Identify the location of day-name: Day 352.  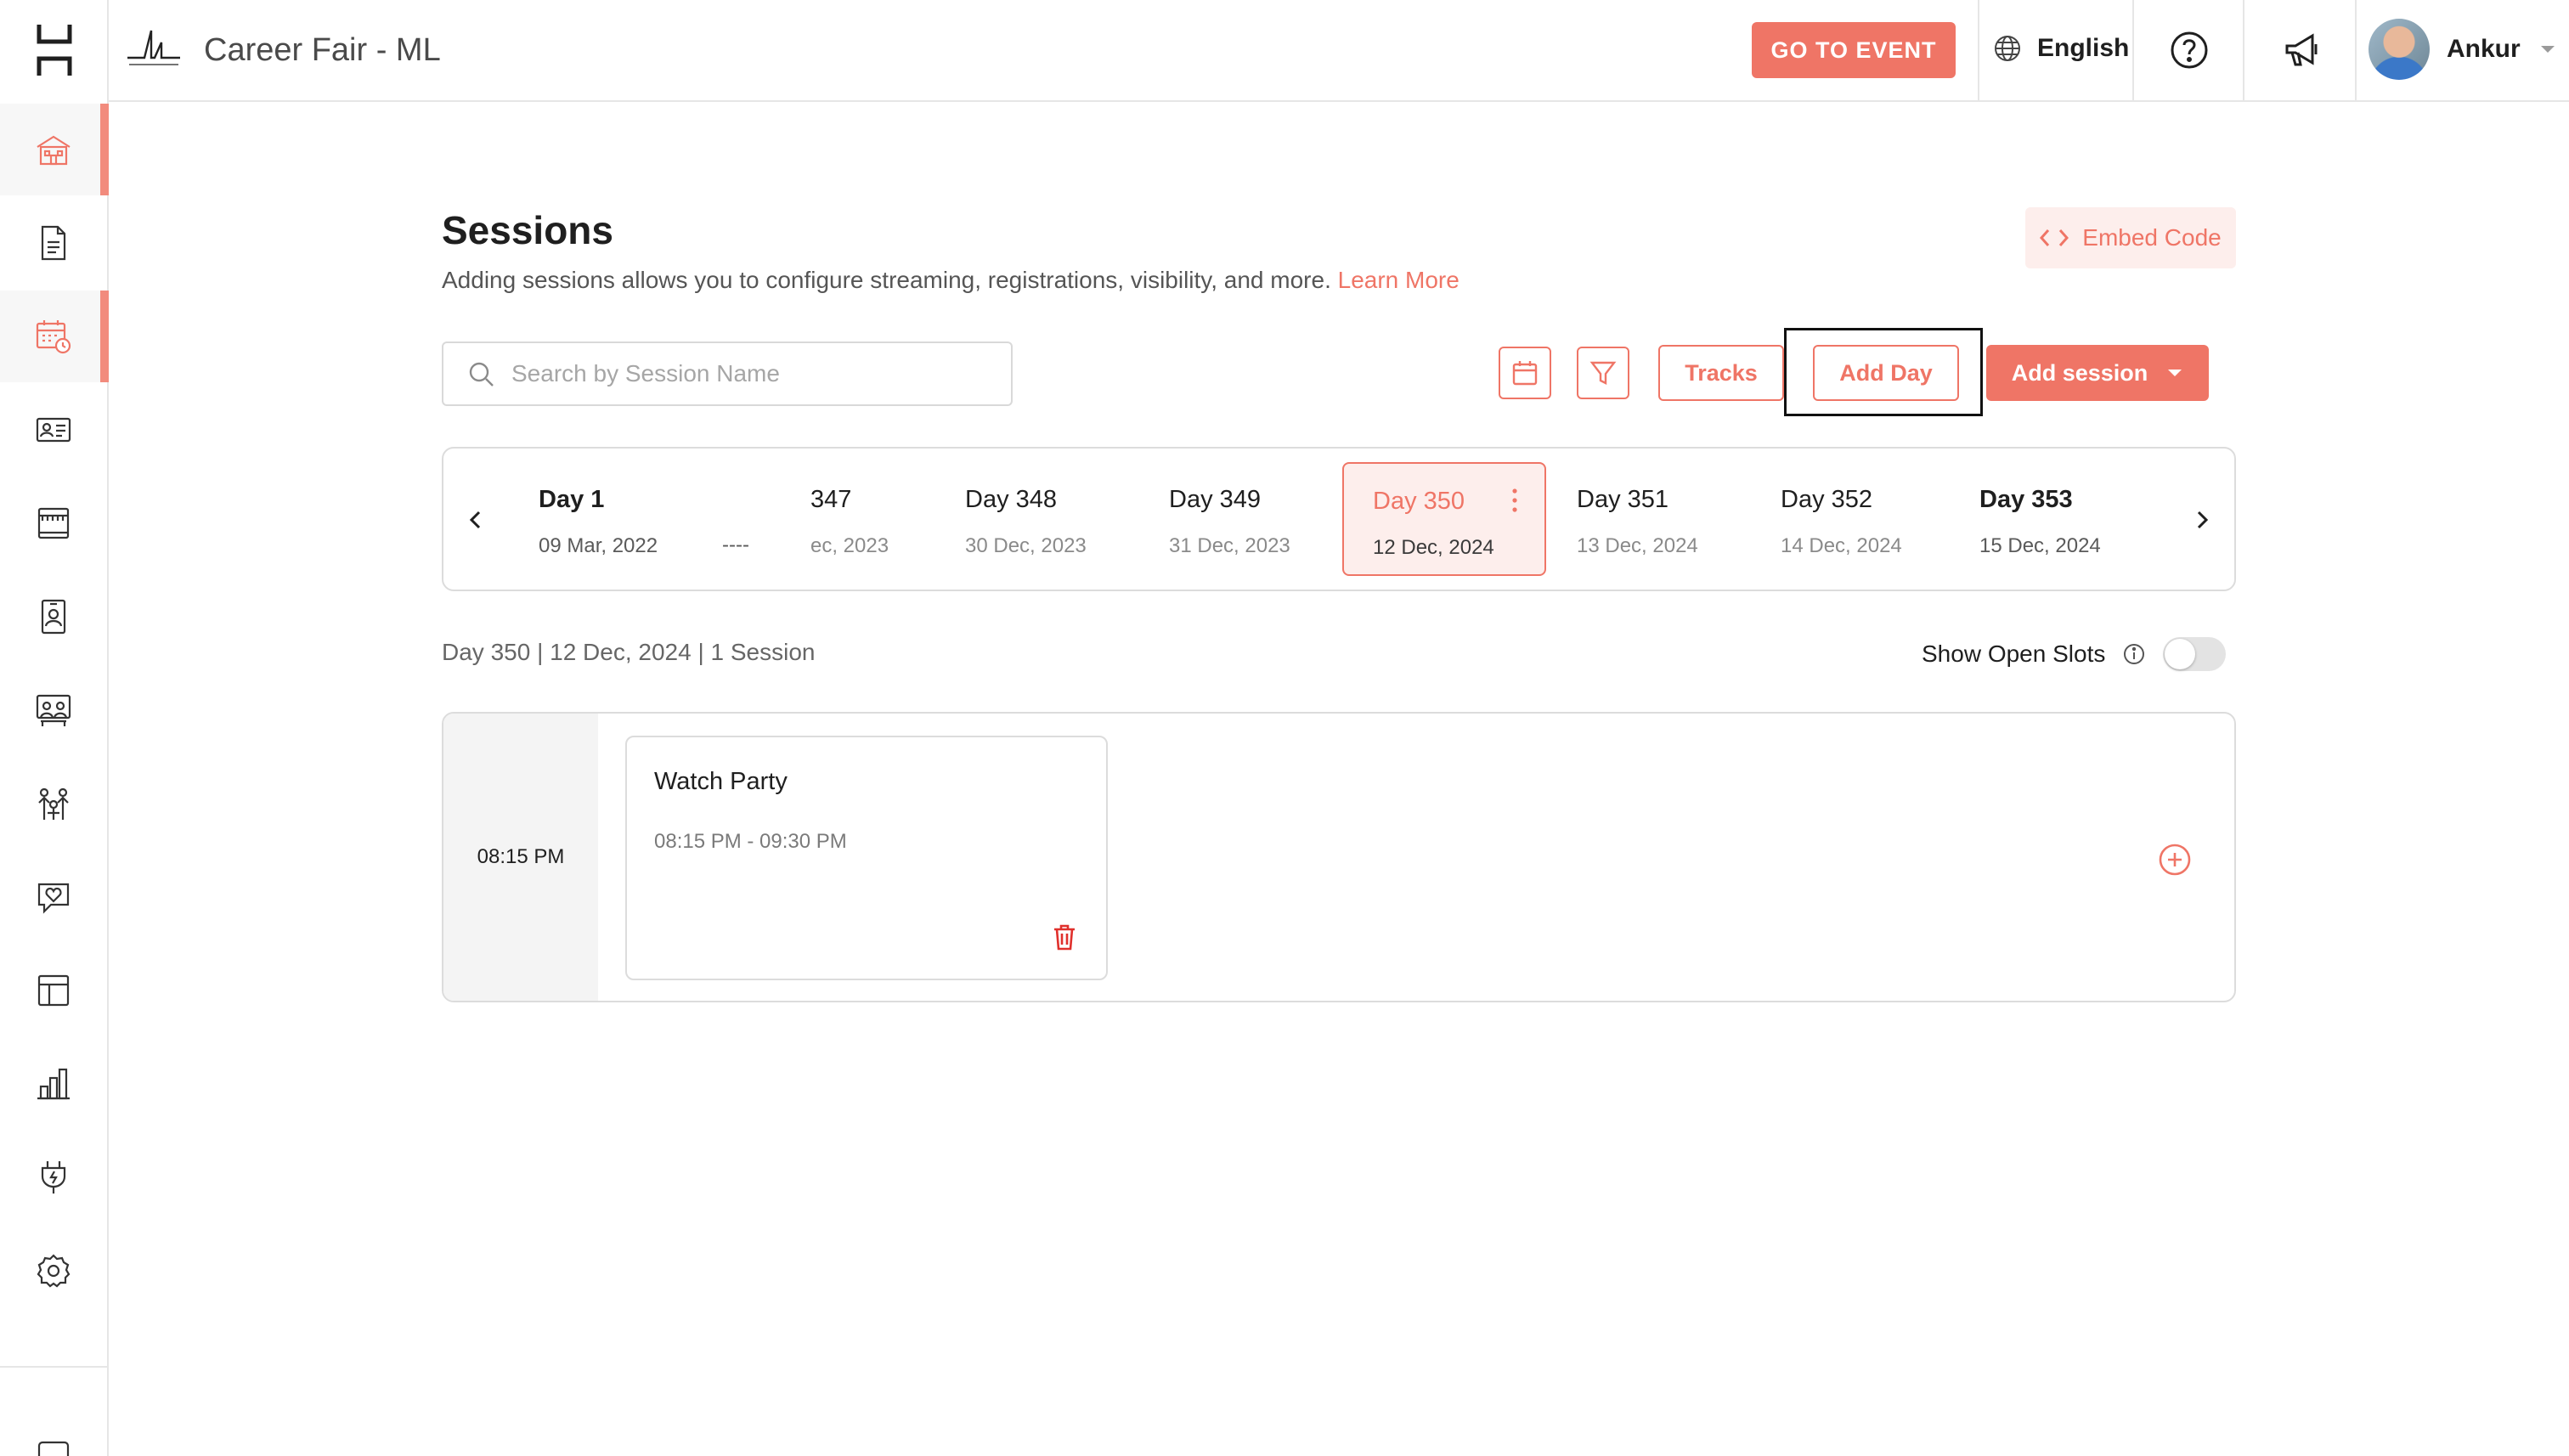
(1827, 499).